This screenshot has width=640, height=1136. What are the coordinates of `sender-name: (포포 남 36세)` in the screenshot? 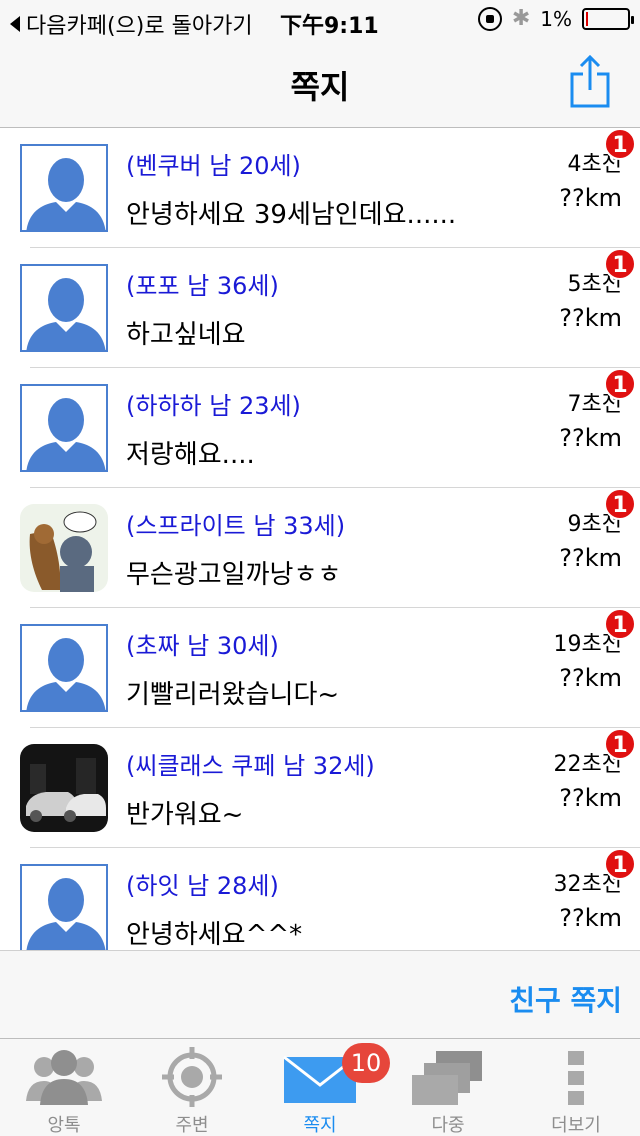 It's located at (202, 286).